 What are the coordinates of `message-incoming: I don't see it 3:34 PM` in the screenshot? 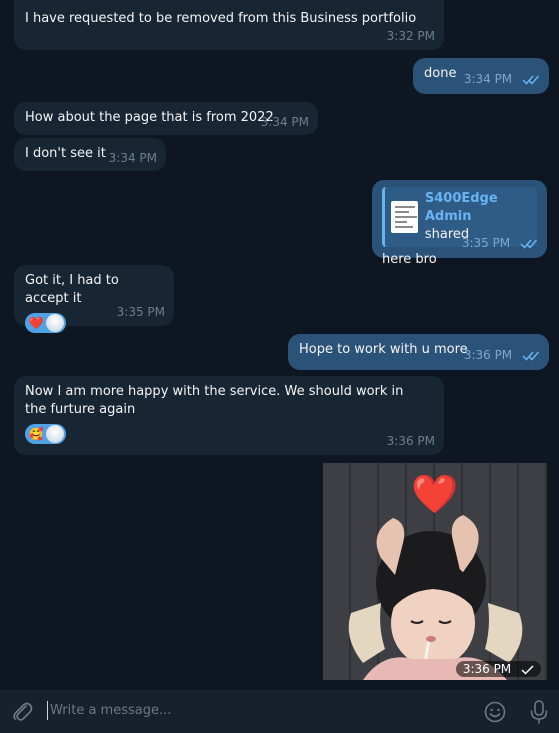 It's located at (90, 154).